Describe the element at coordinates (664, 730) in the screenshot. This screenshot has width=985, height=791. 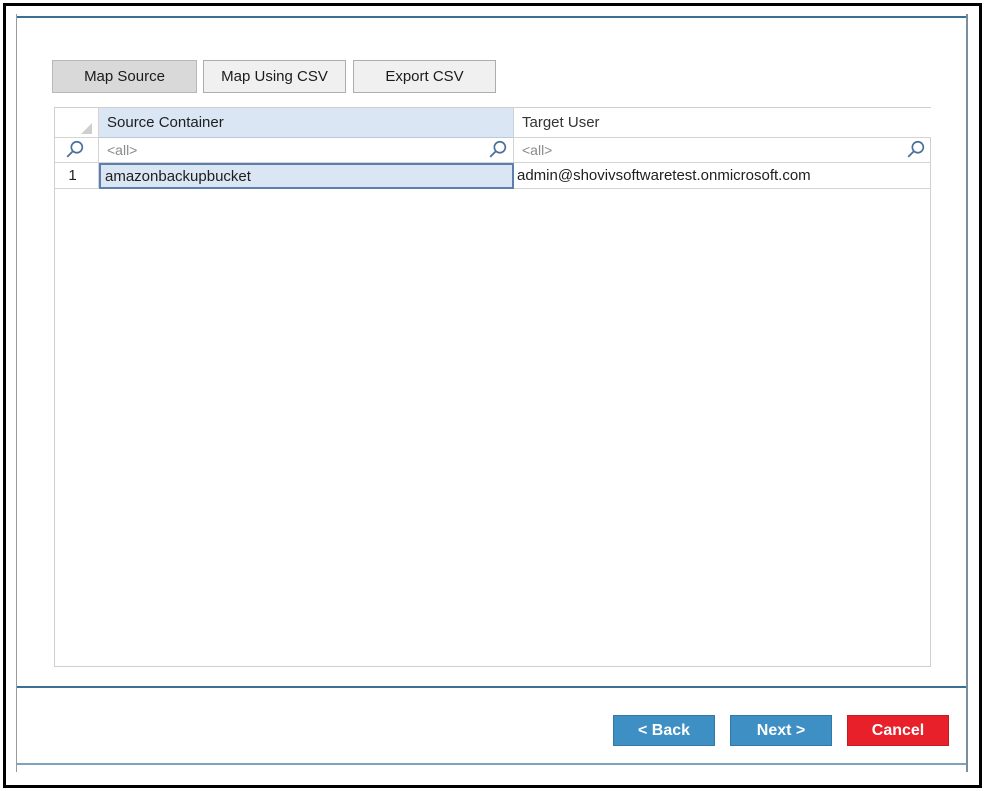
I see `back-button: < Back` at that location.